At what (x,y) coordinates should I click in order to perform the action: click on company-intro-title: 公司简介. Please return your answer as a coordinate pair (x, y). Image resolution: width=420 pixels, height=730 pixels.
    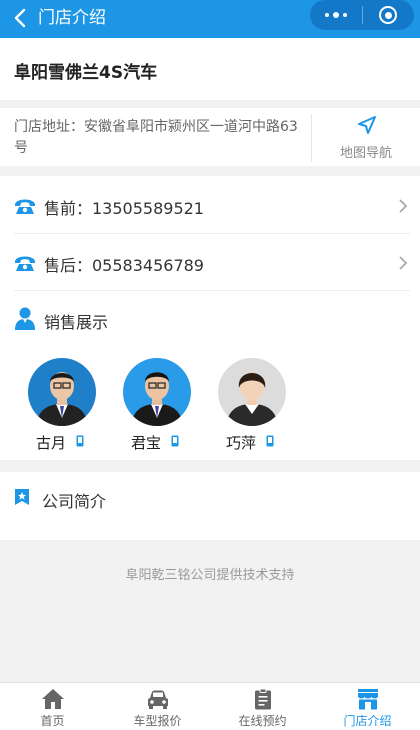
    Looking at the image, I should click on (74, 501).